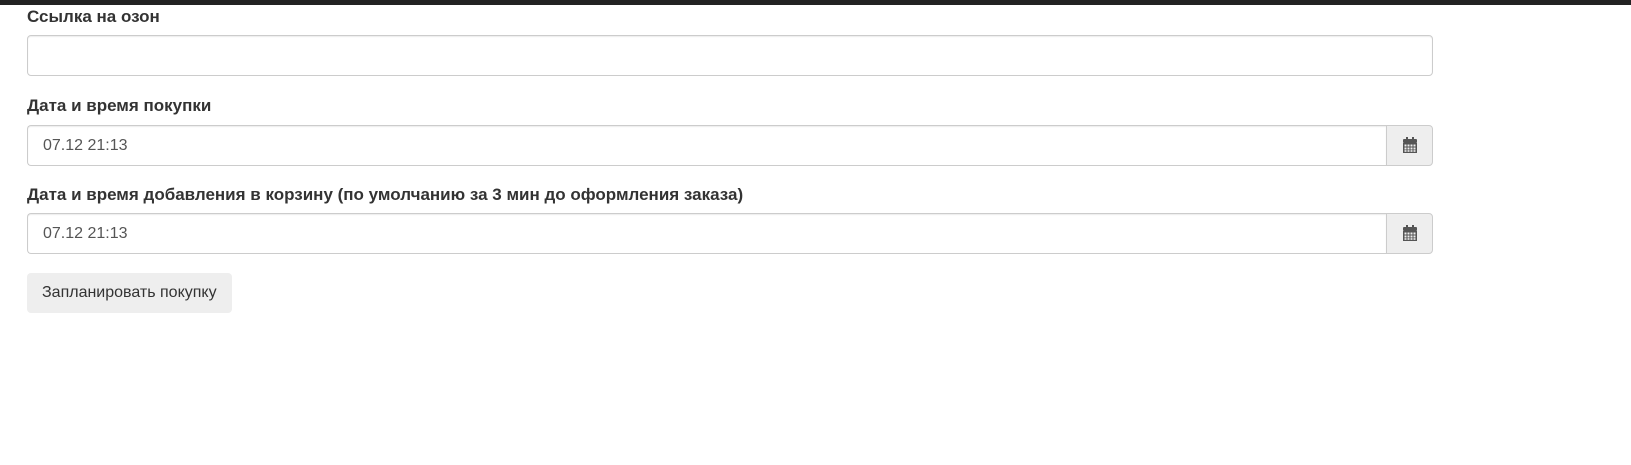 The image size is (1631, 465). What do you see at coordinates (129, 293) in the screenshot?
I see `schedule-purchase-button: Запланировать покупку` at bounding box center [129, 293].